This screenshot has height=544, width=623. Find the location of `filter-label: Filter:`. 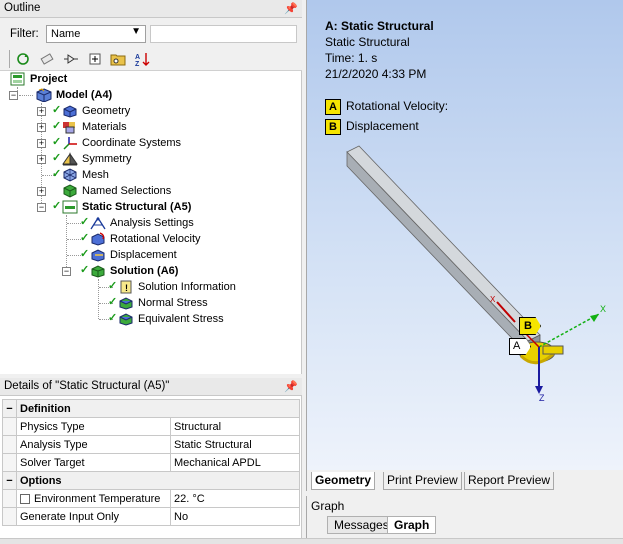

filter-label: Filter: is located at coordinates (24, 34).